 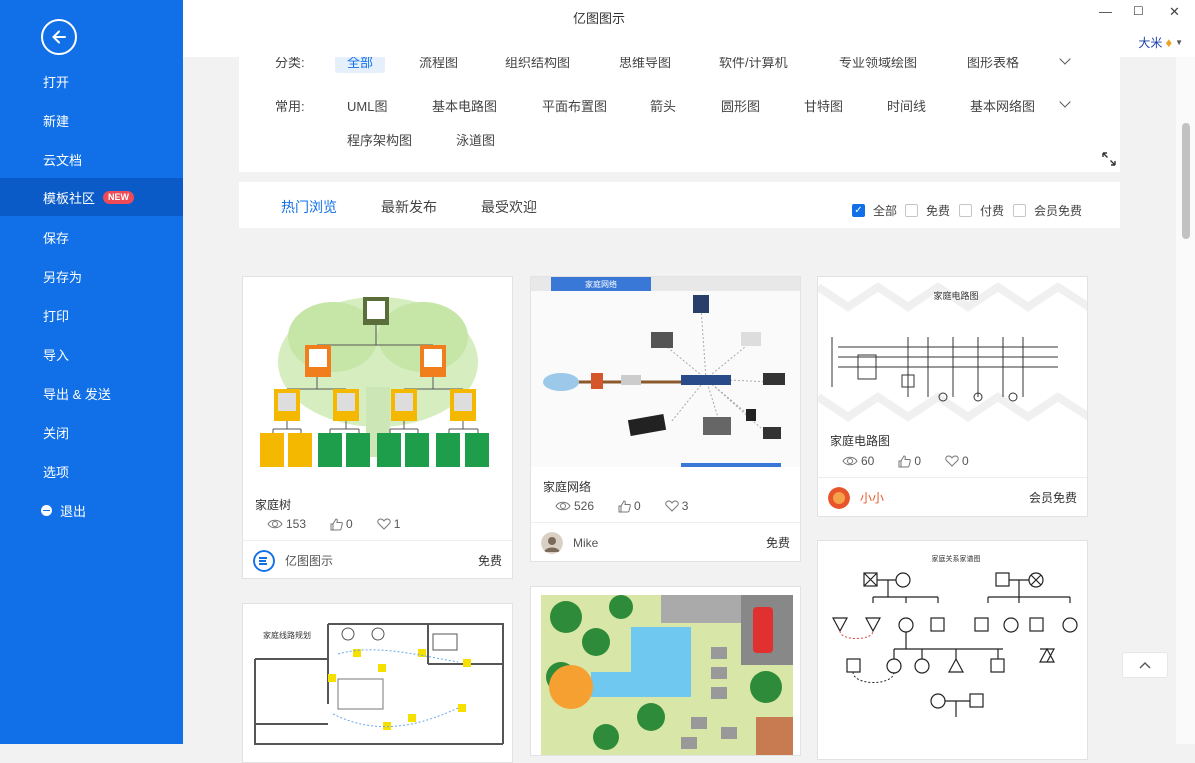 What do you see at coordinates (91, 315) in the screenshot?
I see `sidebar-item-print: 打印` at bounding box center [91, 315].